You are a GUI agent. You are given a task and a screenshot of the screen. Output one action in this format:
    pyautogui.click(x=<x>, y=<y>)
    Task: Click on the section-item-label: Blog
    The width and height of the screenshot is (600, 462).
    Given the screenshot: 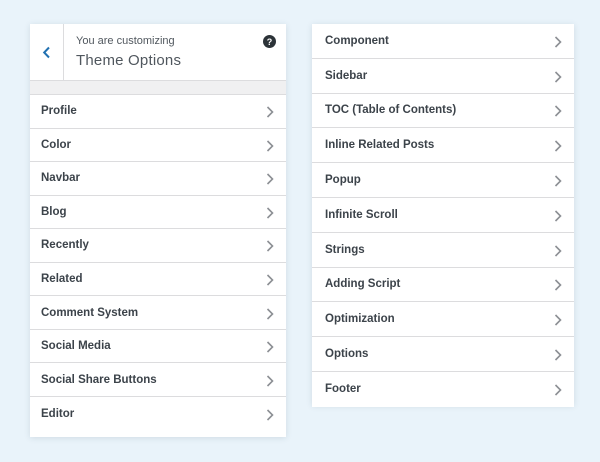 What is the action you would take?
    pyautogui.click(x=54, y=211)
    